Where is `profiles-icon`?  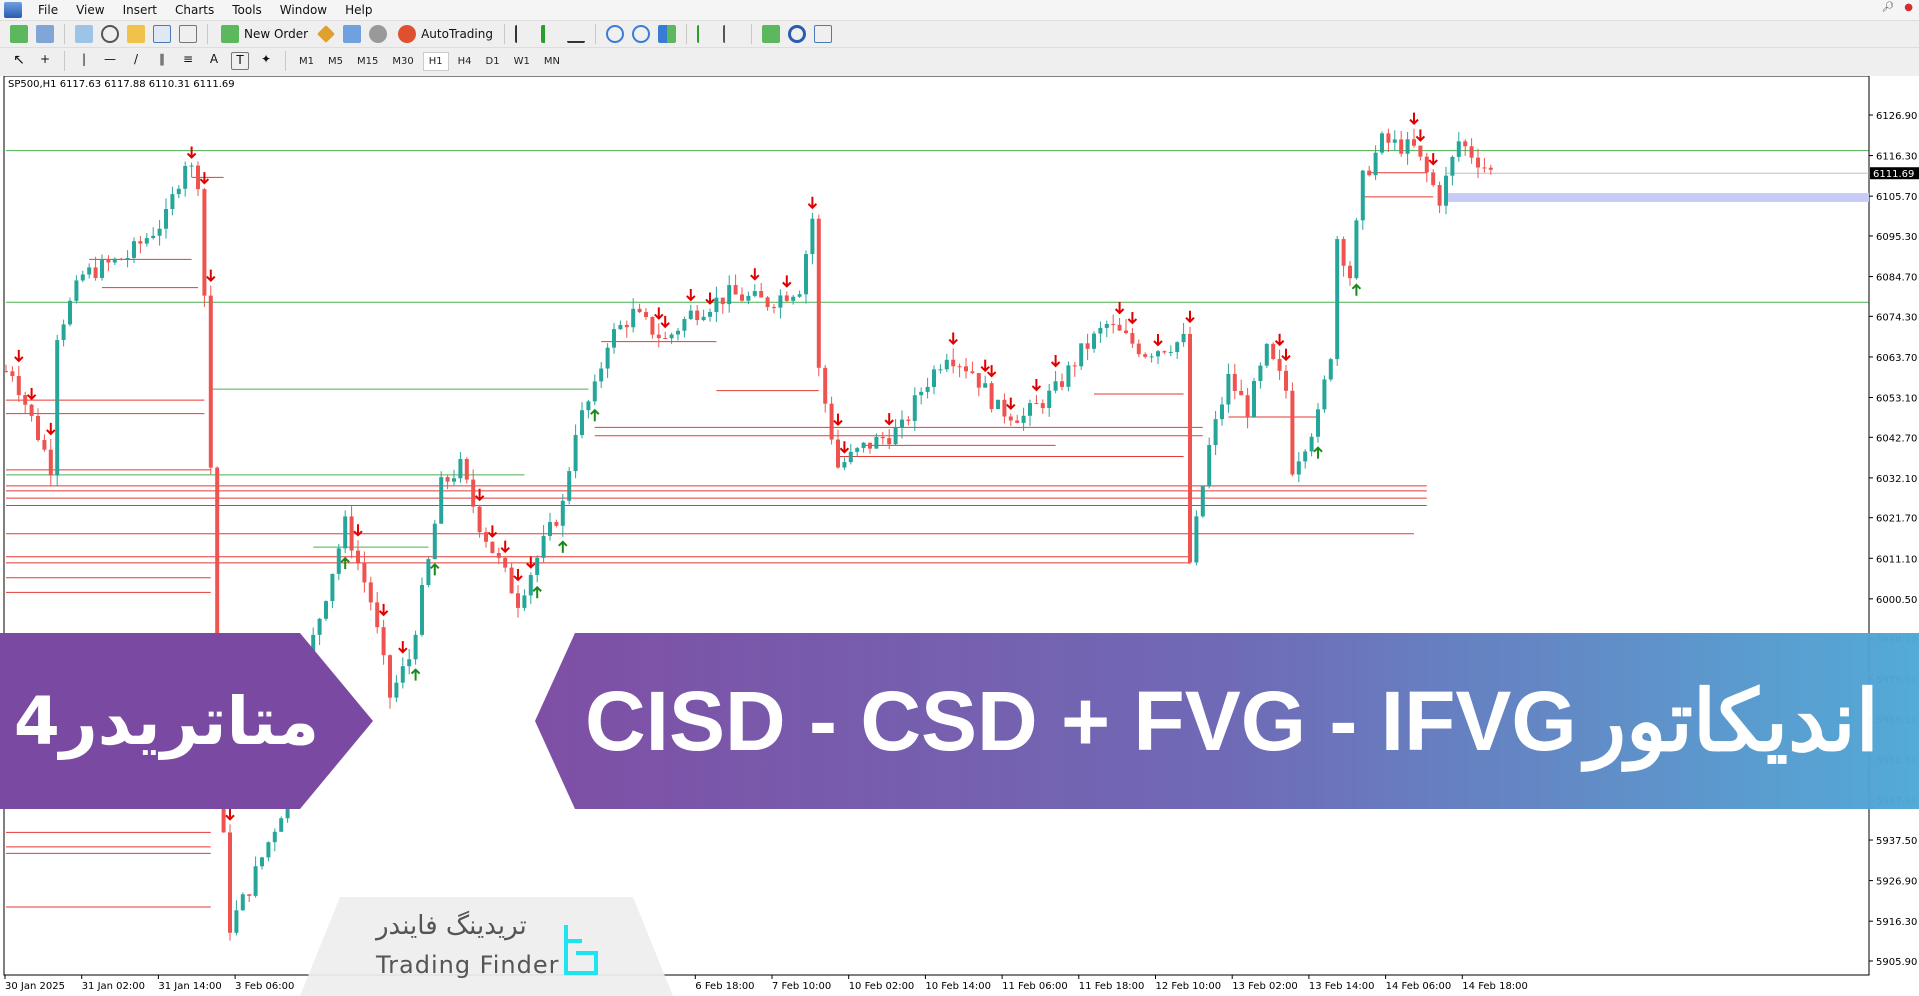
profiles-icon is located at coordinates (45, 34).